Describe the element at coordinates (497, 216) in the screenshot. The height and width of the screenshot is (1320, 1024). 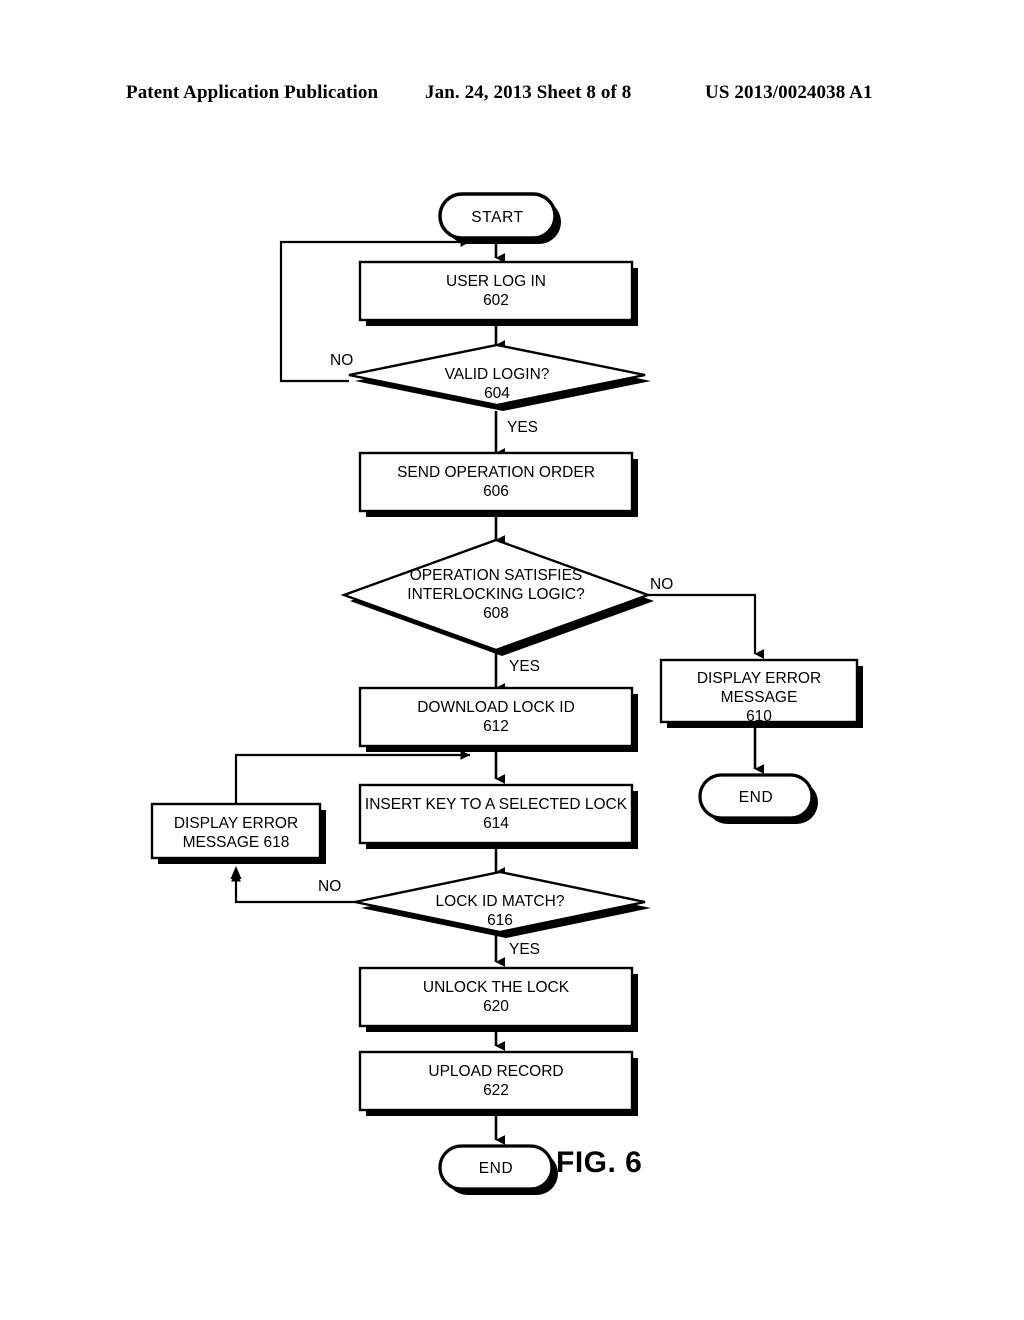
I see `node-start-shape` at that location.